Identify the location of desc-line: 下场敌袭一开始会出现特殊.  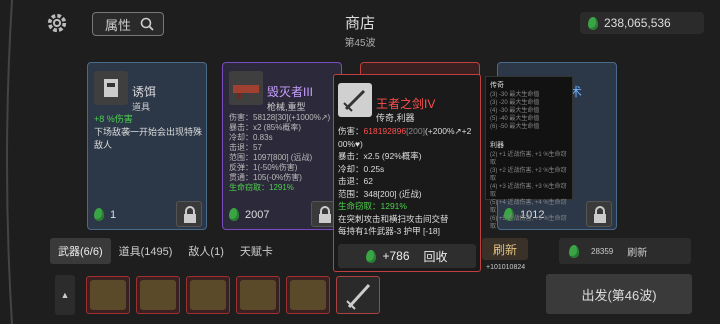
(148, 132).